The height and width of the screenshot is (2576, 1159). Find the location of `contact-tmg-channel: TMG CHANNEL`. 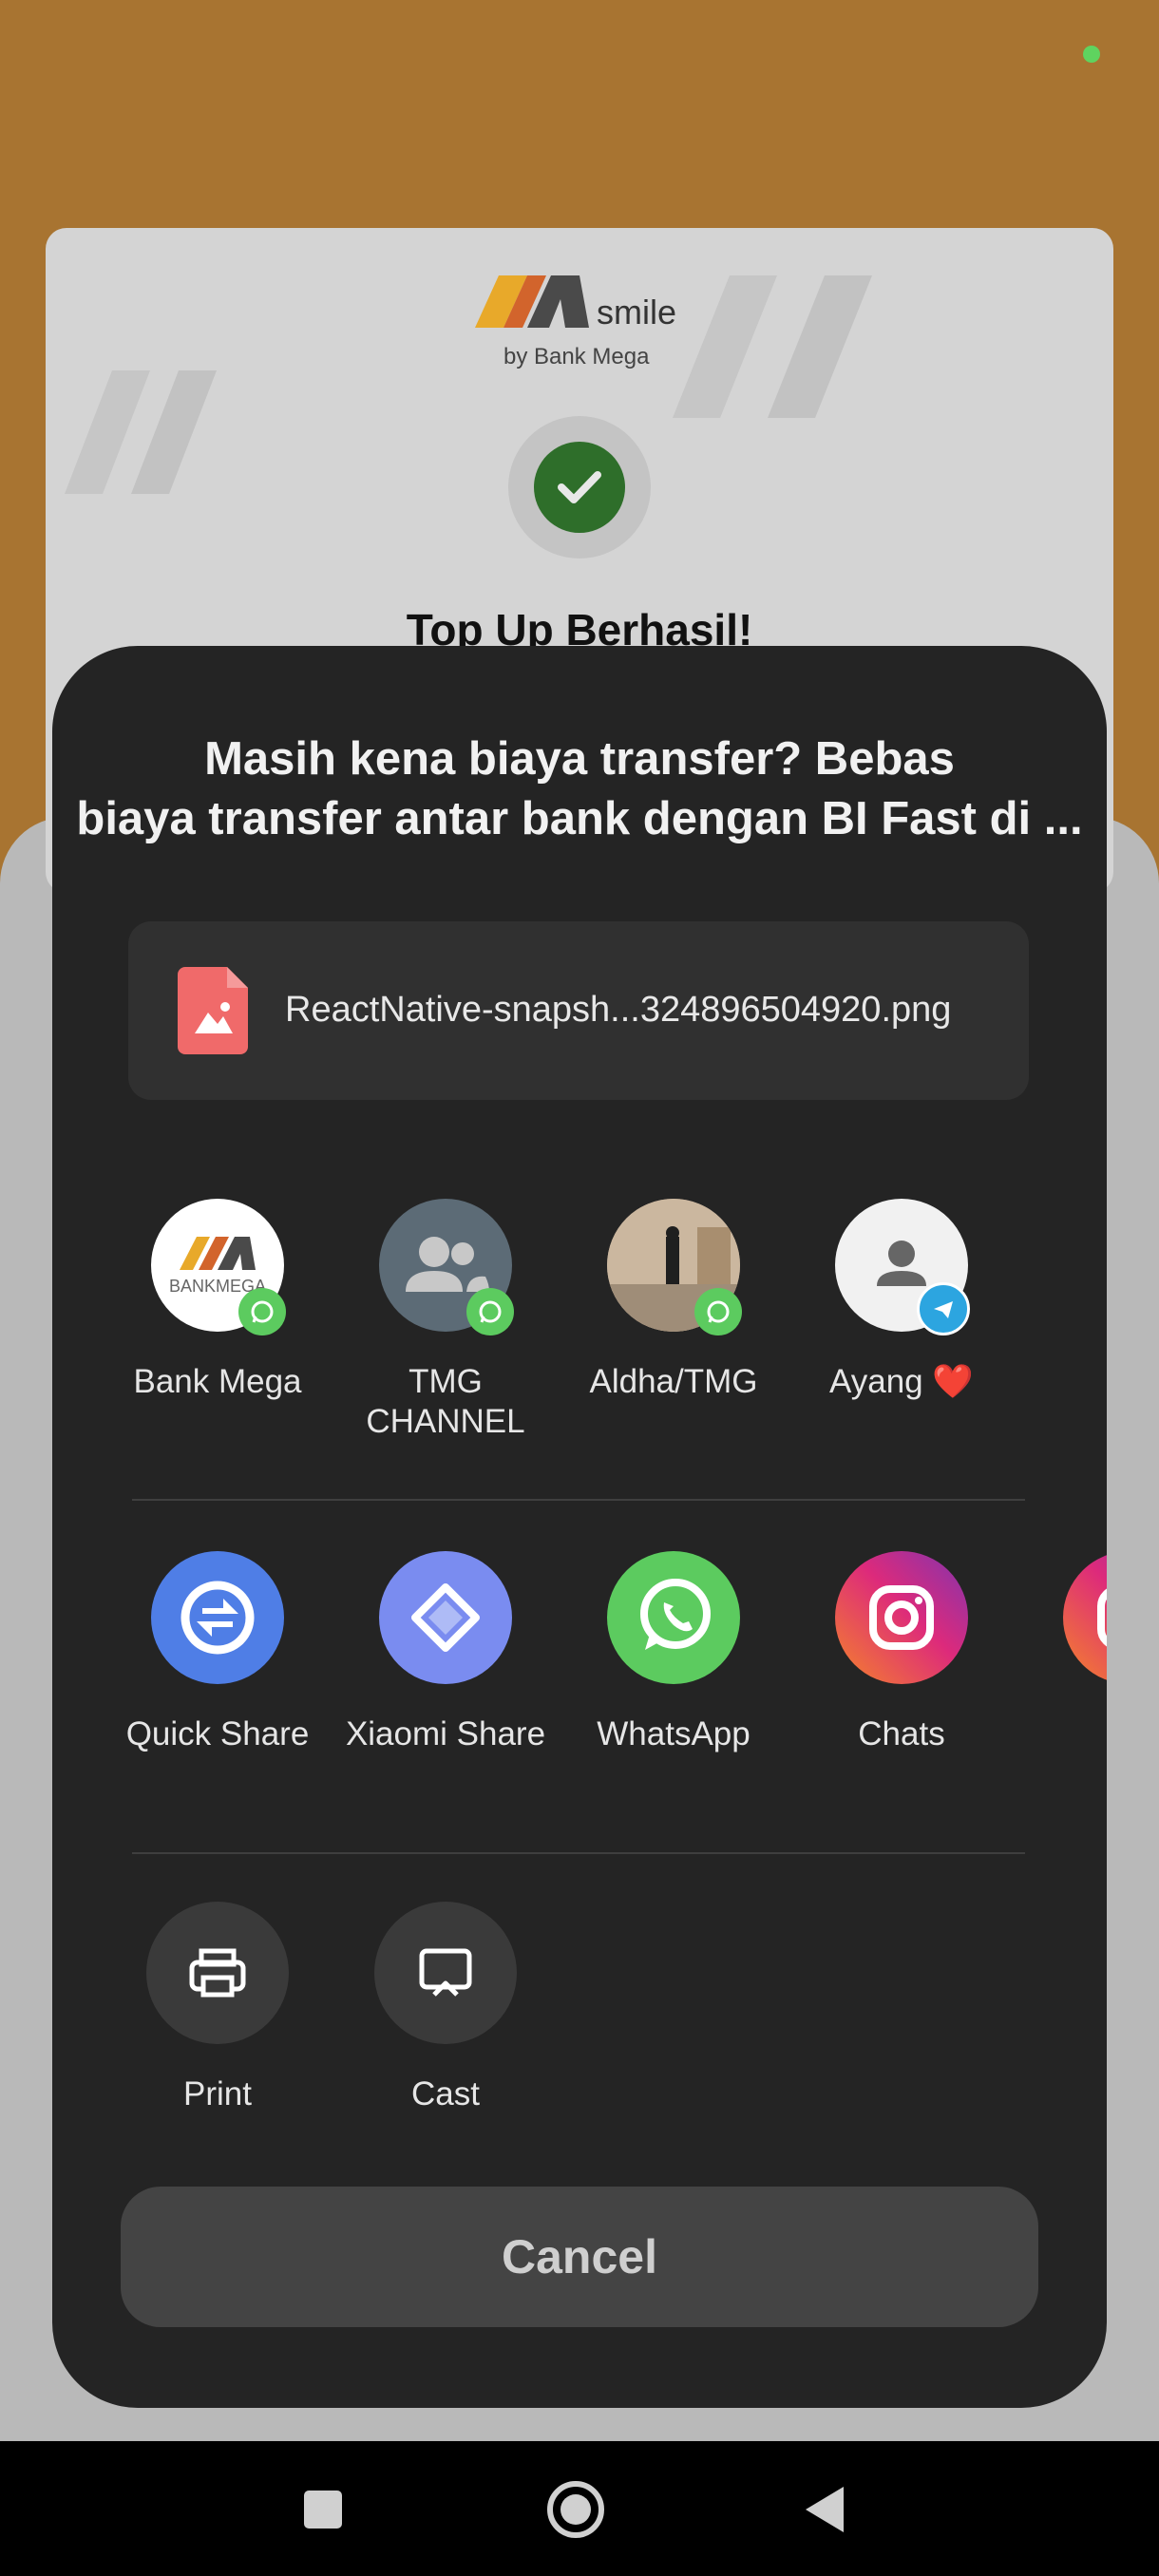

contact-tmg-channel: TMG CHANNEL is located at coordinates (446, 1320).